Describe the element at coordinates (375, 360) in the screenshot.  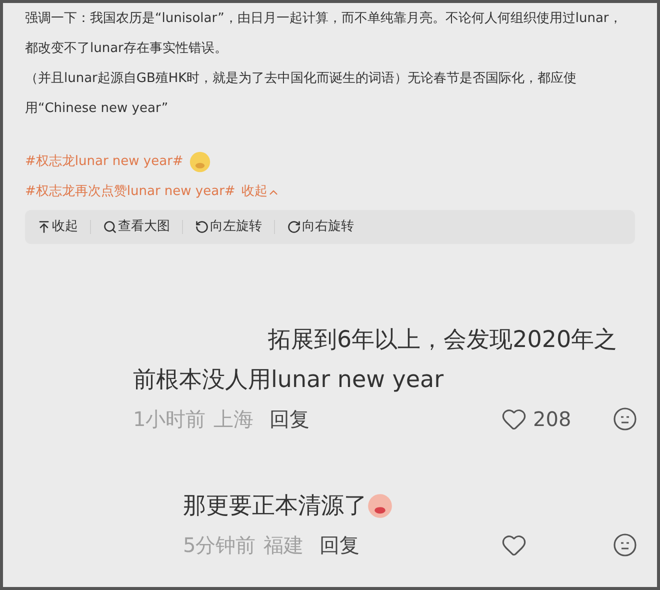
I see `comment-text: 拓展到6年以上，会发现2020年之前根本没人用lunar new year` at that location.